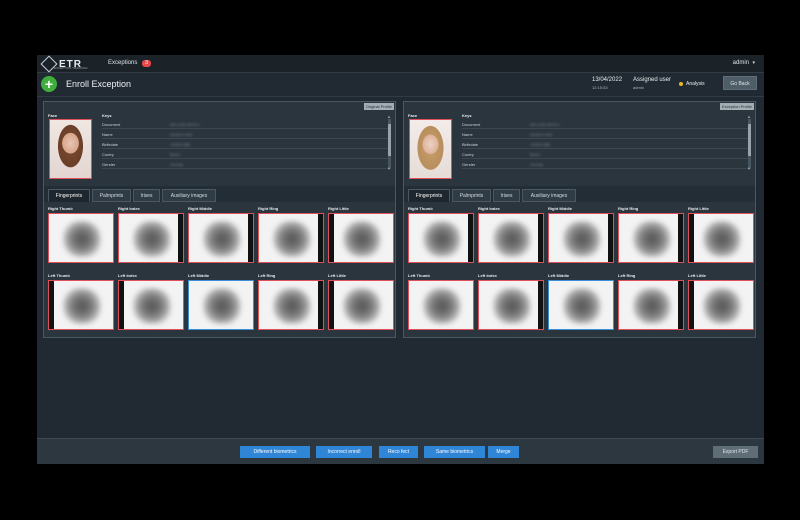 The height and width of the screenshot is (520, 800). I want to click on finger-label: Right Index, so click(129, 208).